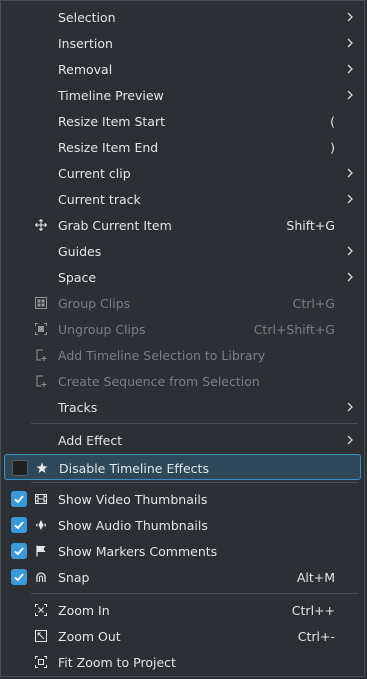  Describe the element at coordinates (41, 225) in the screenshot. I see `move-icon` at that location.